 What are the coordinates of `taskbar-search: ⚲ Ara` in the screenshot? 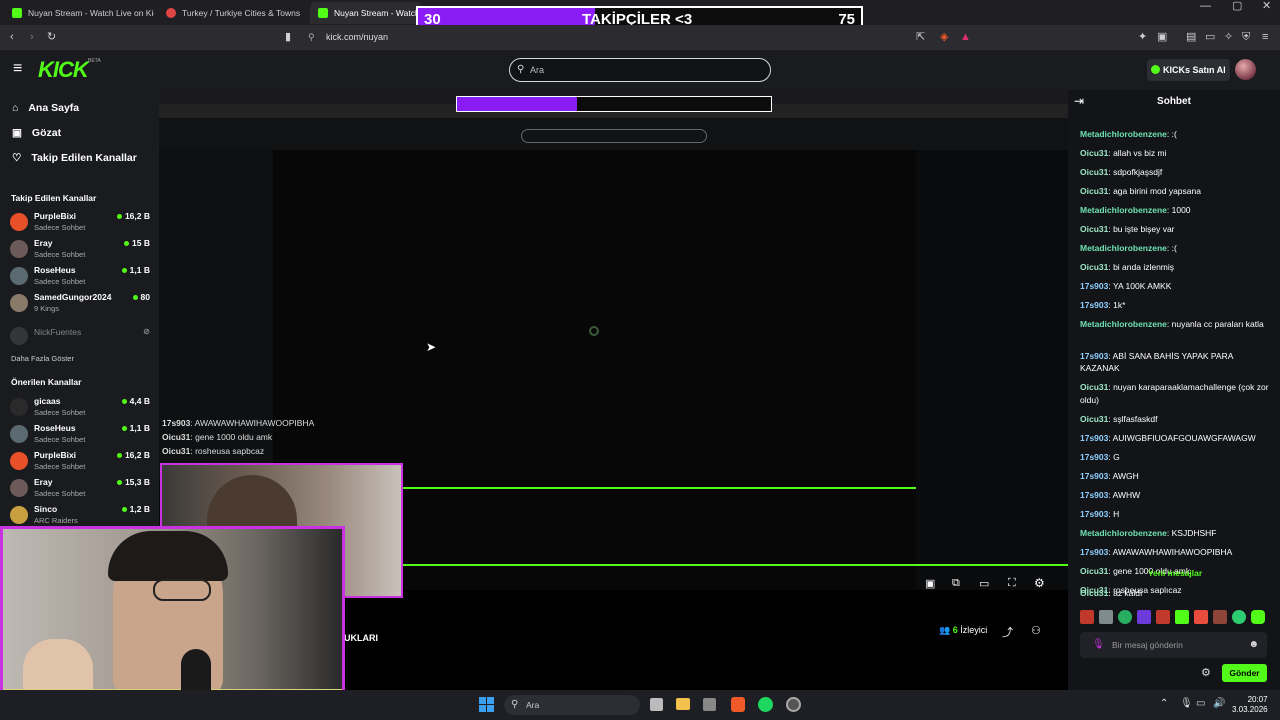 It's located at (572, 705).